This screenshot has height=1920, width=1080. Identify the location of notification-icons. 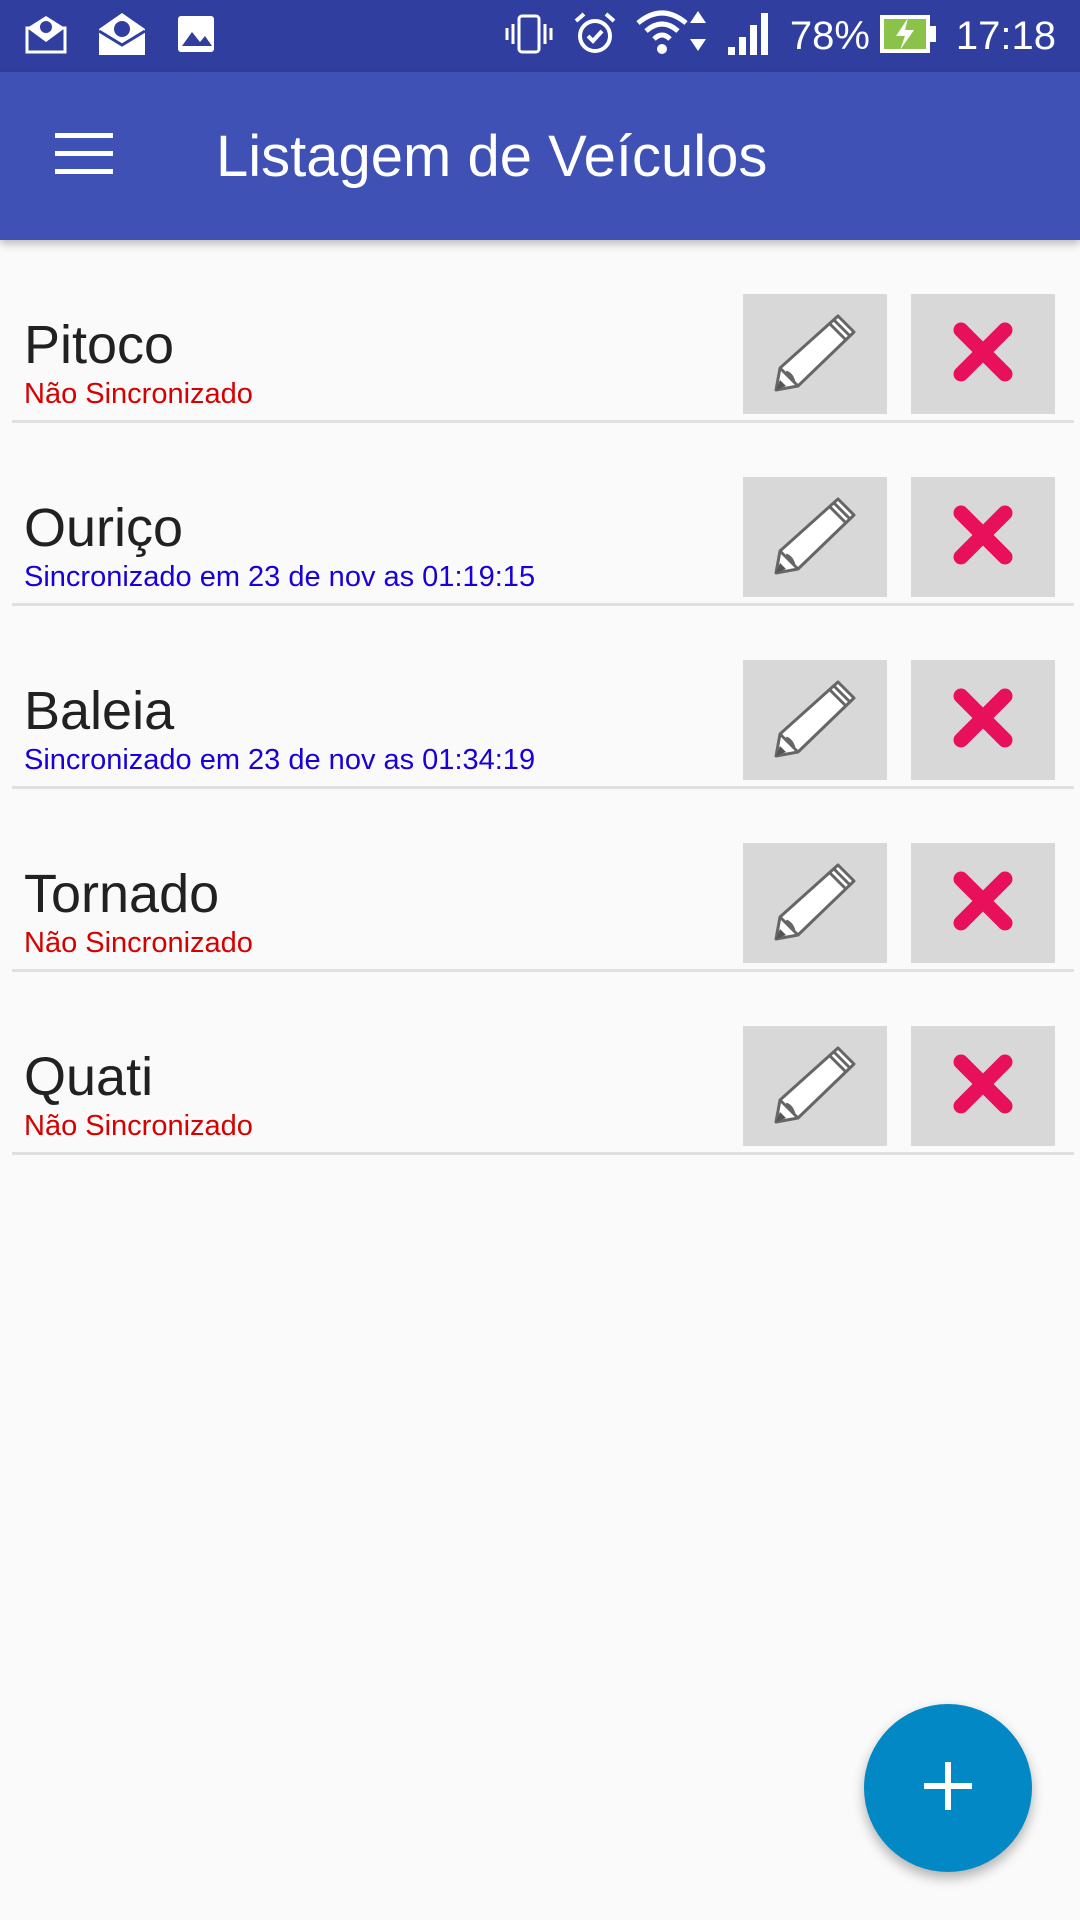
(120, 36).